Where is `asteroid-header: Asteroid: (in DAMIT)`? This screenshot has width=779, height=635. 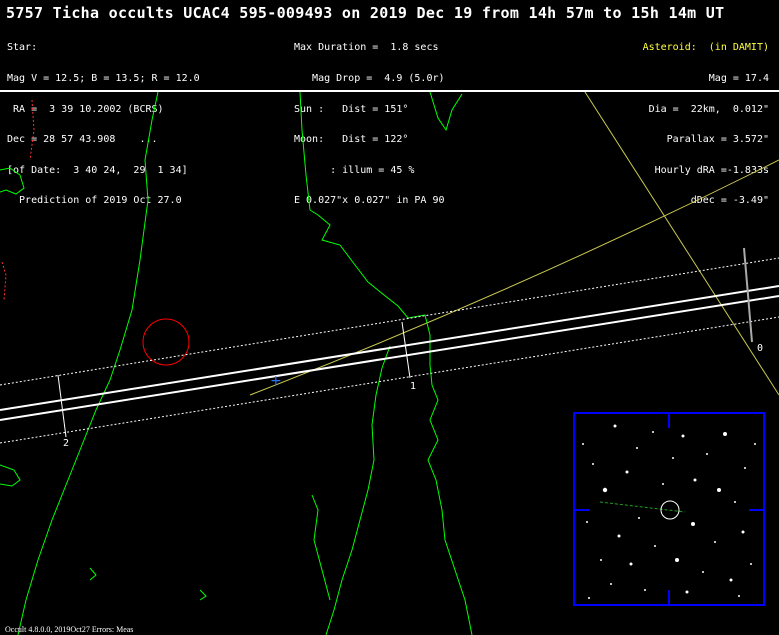 asteroid-header: Asteroid: (in DAMIT) is located at coordinates (705, 48).